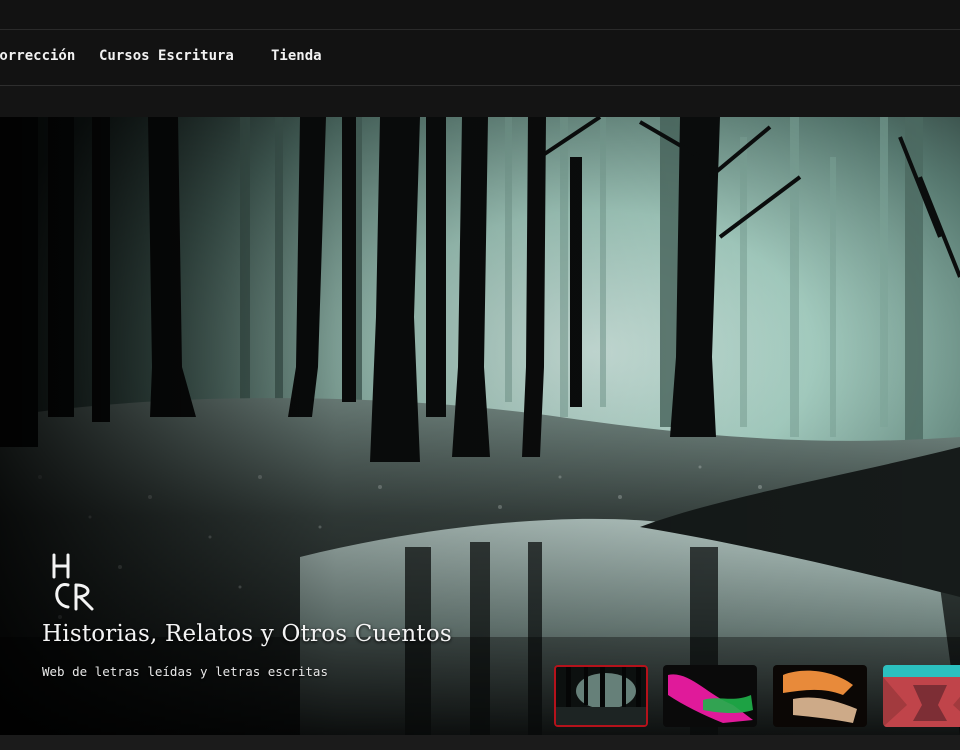 The height and width of the screenshot is (750, 960). What do you see at coordinates (480, 742) in the screenshot?
I see `bottom-bar` at bounding box center [480, 742].